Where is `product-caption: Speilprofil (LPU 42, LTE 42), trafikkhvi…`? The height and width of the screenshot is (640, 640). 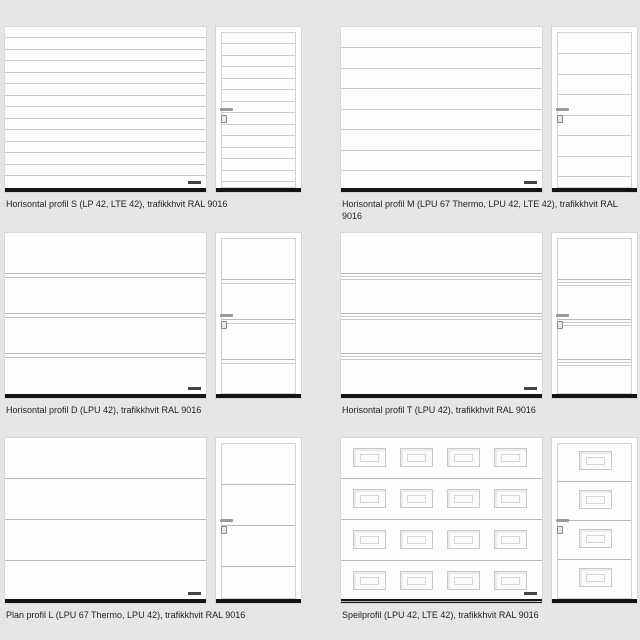
product-caption: Speilprofil (LPU 42, LTE 42), trafikkhvi… is located at coordinates (440, 615).